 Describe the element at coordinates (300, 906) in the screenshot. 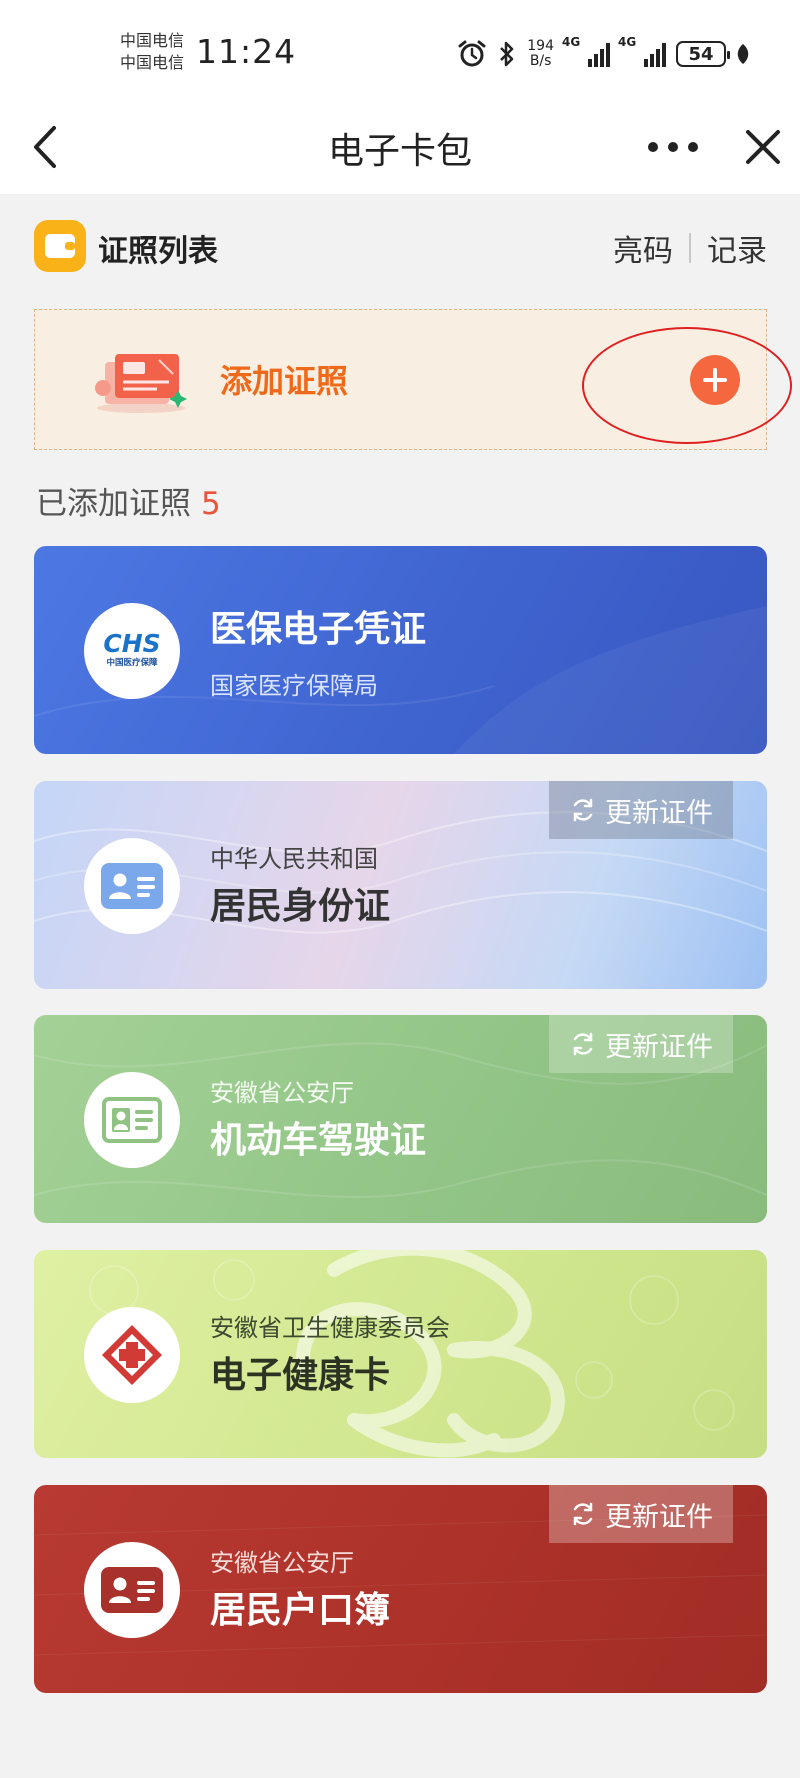

I see `card-title: 居民身份证` at that location.